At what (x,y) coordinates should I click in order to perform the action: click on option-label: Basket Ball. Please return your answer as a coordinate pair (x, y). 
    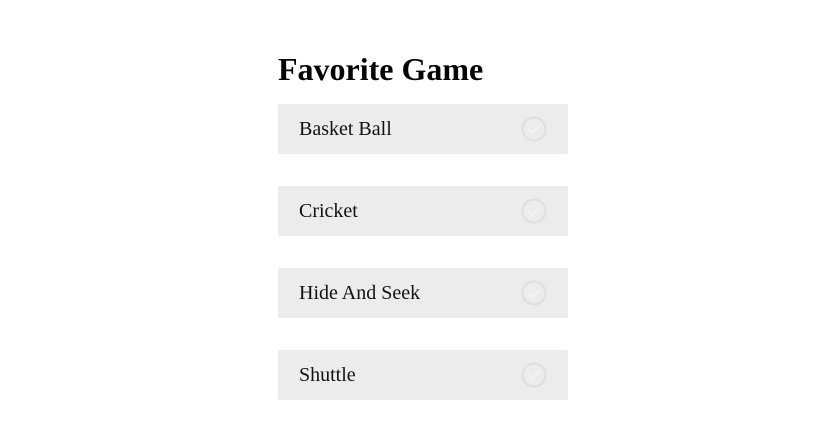
    Looking at the image, I should click on (345, 129).